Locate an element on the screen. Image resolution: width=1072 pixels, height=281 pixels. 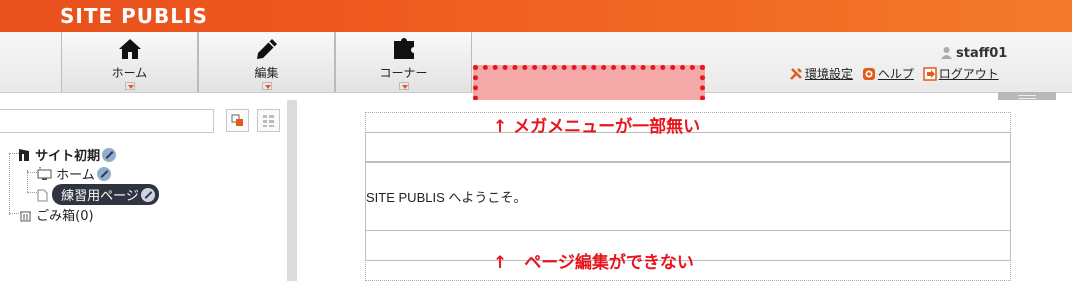
tree-item-trash: ごみ箱(0) is located at coordinates (56, 214).